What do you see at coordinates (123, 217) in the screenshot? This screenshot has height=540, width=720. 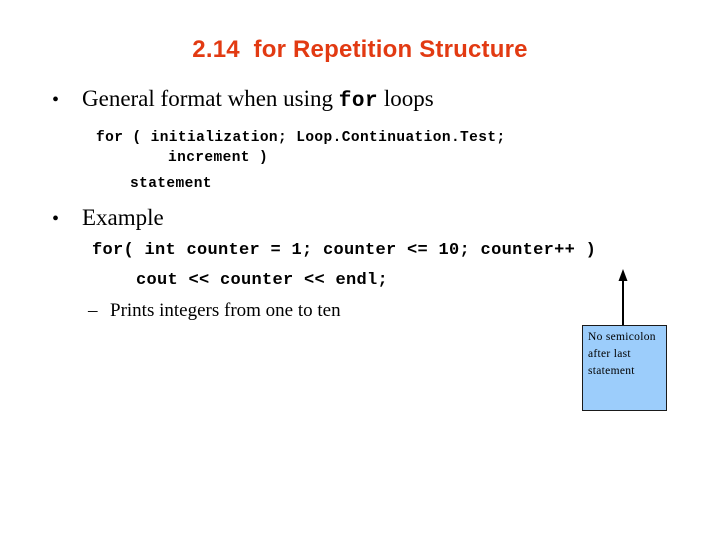 I see `bullet-example-text: Example` at bounding box center [123, 217].